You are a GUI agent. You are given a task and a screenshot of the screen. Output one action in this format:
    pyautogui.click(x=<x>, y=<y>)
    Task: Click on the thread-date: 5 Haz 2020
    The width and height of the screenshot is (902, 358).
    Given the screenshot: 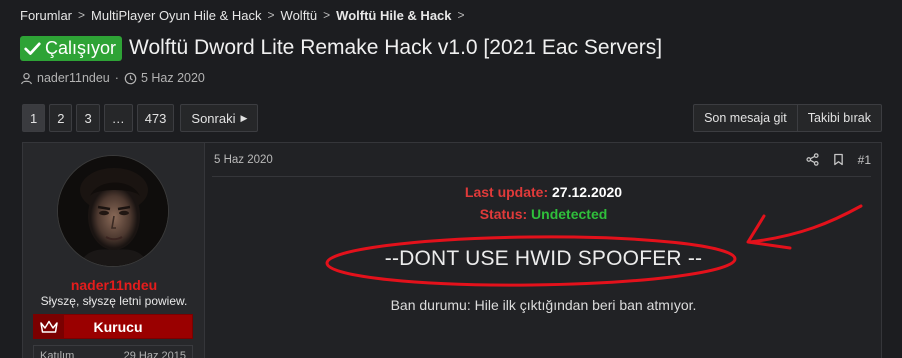 What is the action you would take?
    pyautogui.click(x=173, y=78)
    